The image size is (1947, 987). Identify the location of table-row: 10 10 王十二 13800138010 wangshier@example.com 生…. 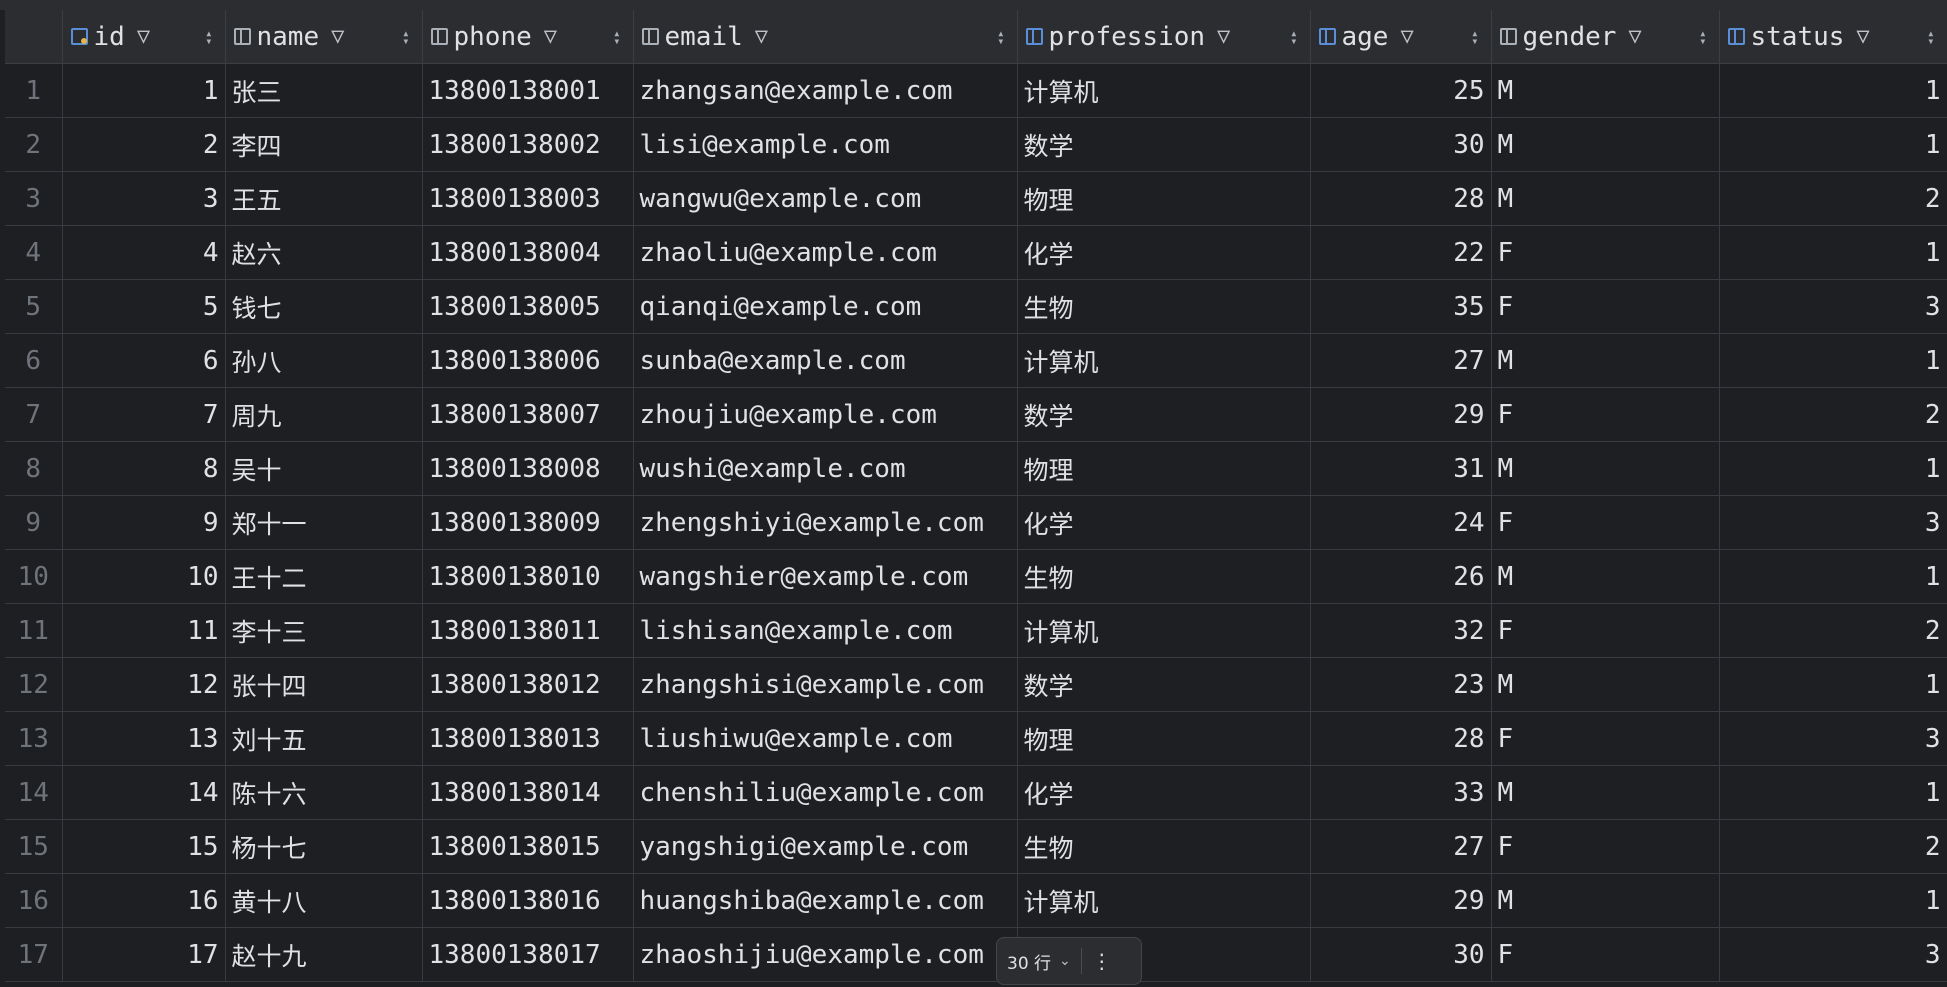
(976, 576).